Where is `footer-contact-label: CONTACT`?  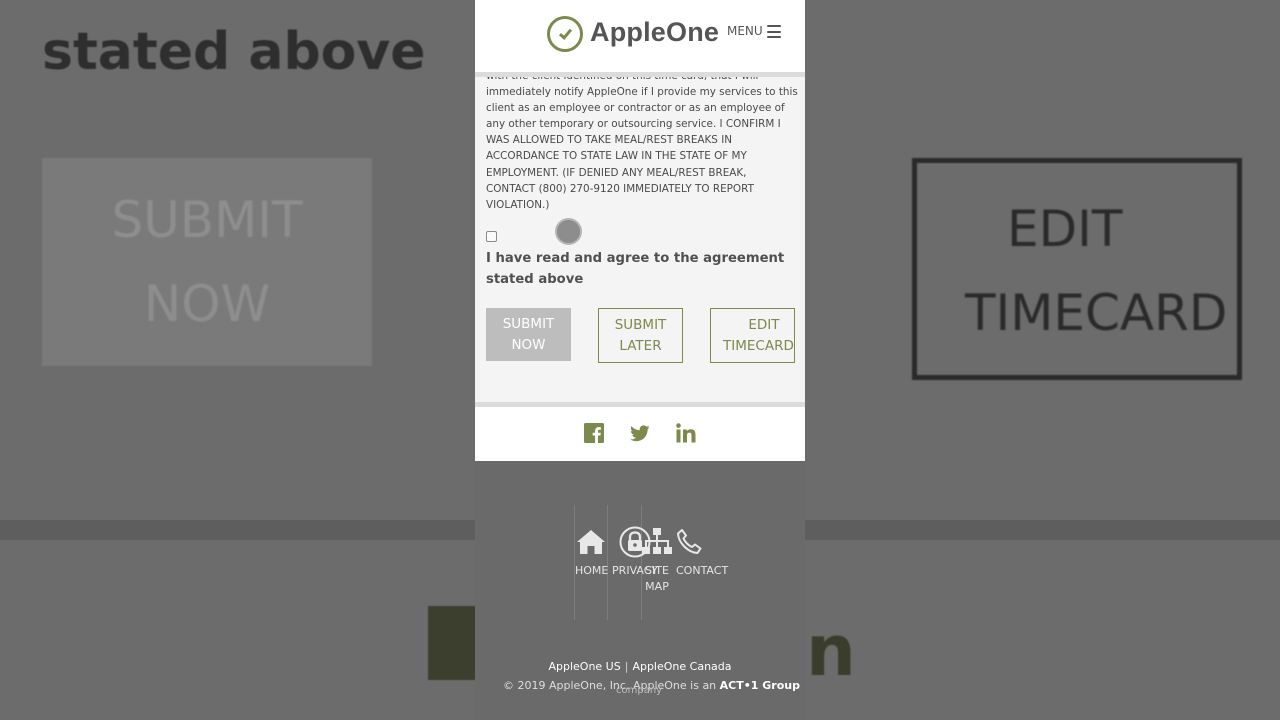
footer-contact-label: CONTACT is located at coordinates (702, 570).